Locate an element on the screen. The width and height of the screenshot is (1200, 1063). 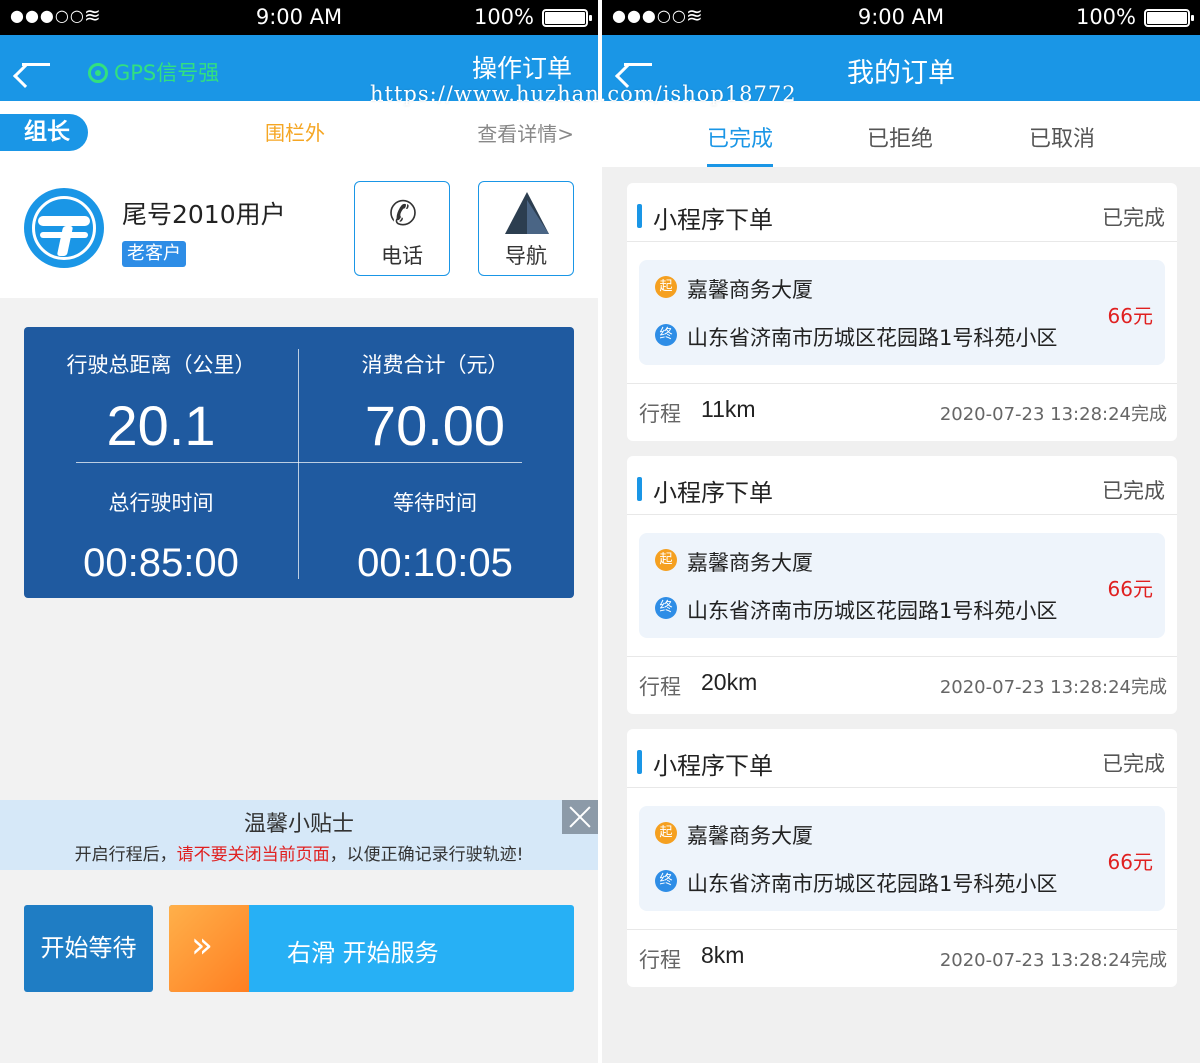
slide-to-start-service: » 右滑 开始服务 is located at coordinates (371, 948).